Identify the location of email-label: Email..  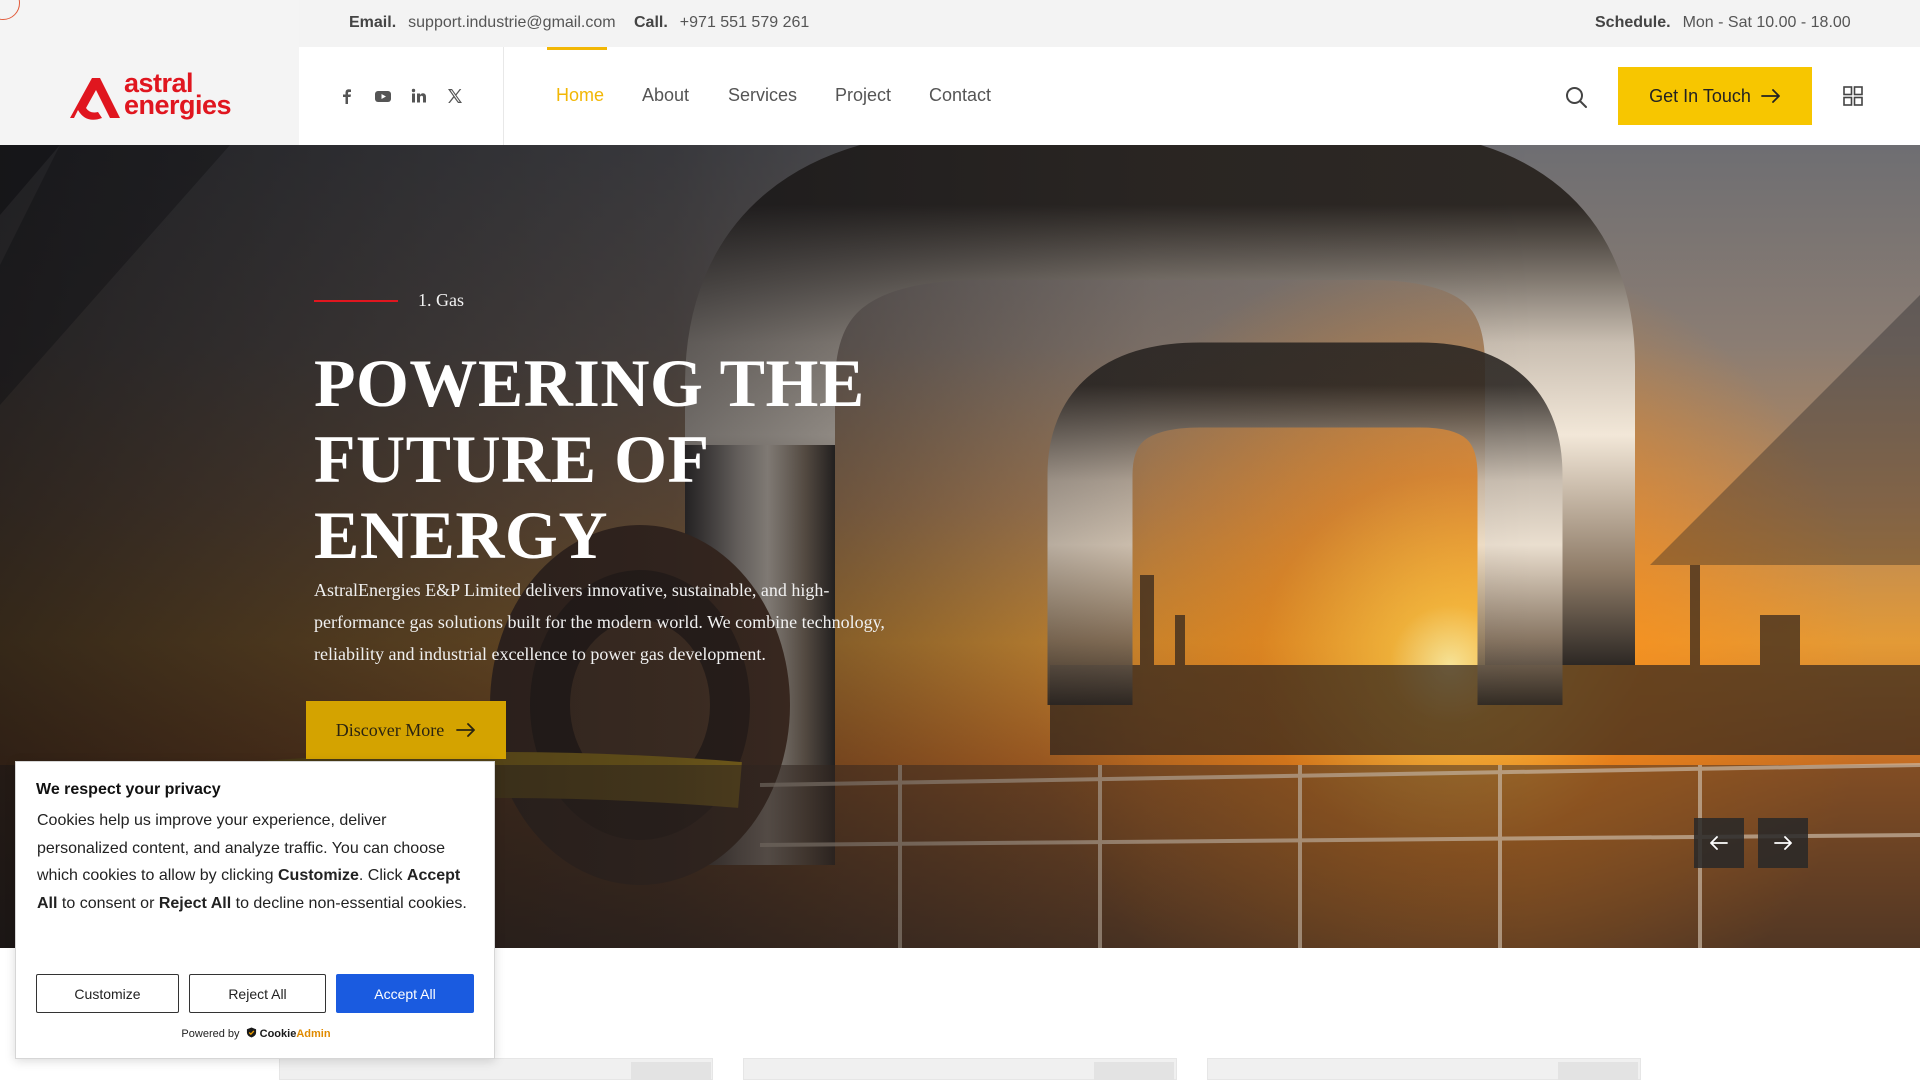
(373, 22).